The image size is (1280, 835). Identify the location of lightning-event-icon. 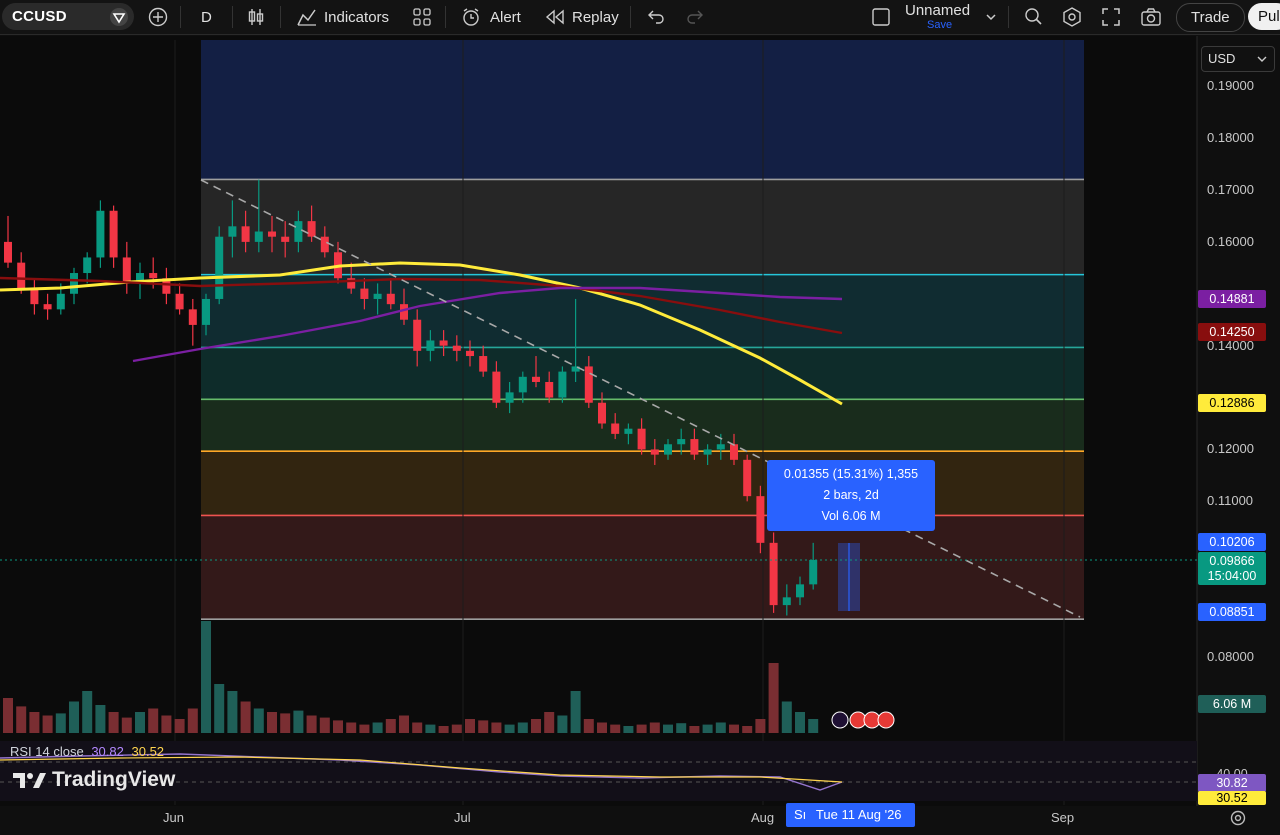
(840, 720).